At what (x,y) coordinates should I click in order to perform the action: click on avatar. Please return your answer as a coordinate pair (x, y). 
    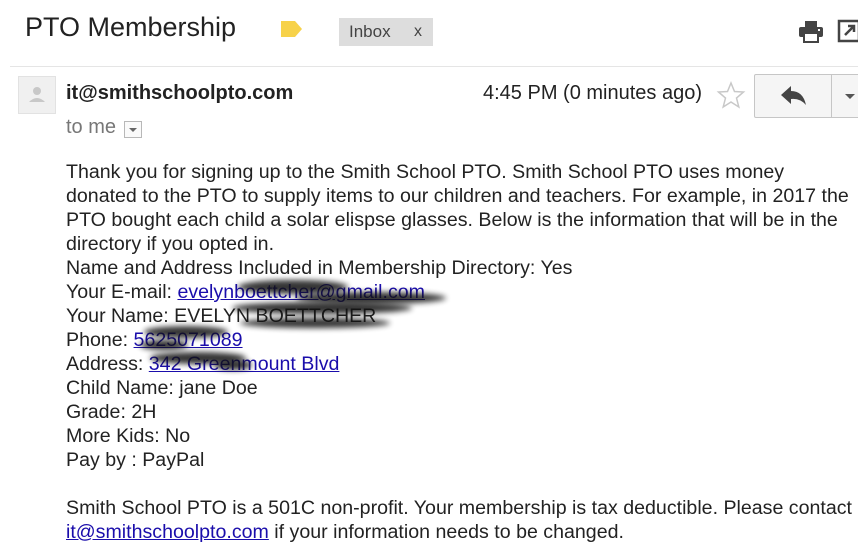
    Looking at the image, I should click on (37, 95).